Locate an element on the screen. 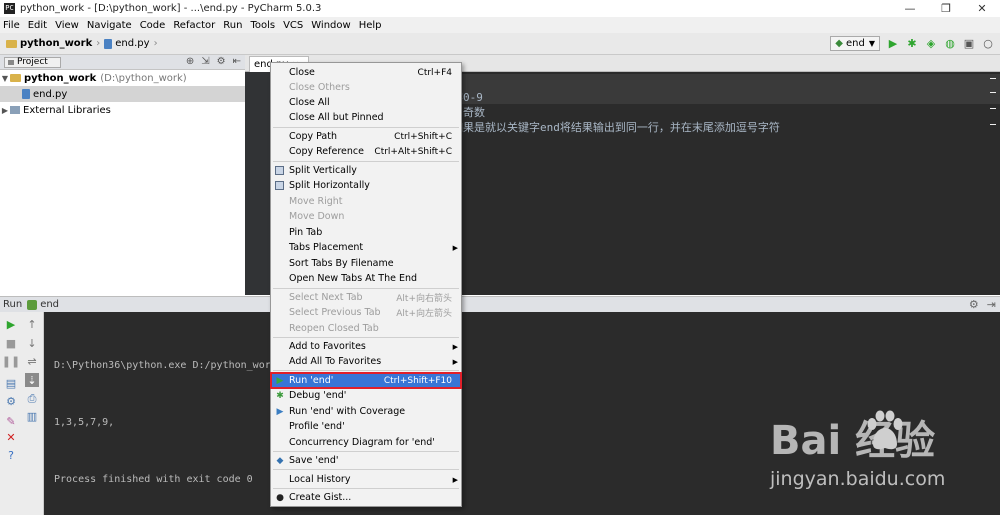 This screenshot has height=515, width=1000. menu-item-copy-reference: Copy Reference Ctrl+Alt+Shift+C is located at coordinates (366, 151).